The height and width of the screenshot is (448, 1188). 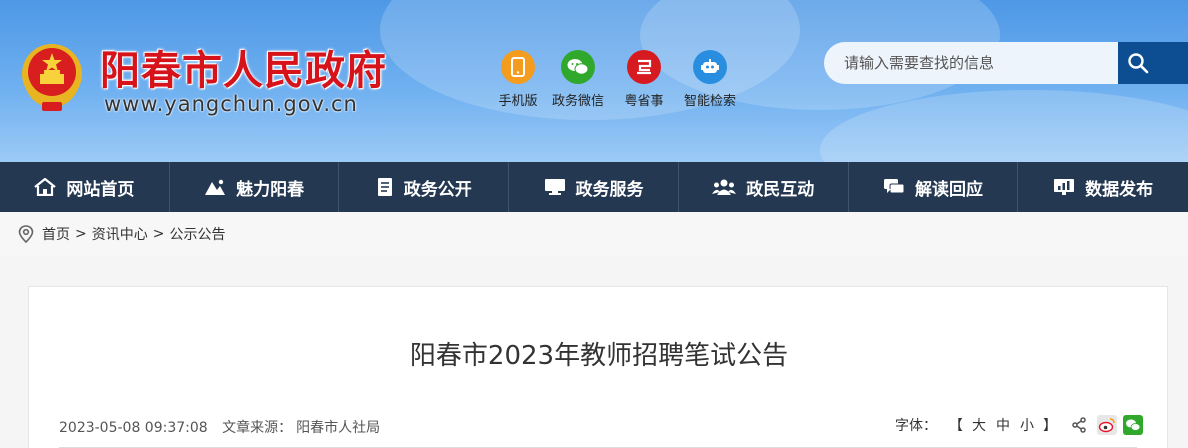 What do you see at coordinates (577, 101) in the screenshot?
I see `quick-link-label: 政务微信` at bounding box center [577, 101].